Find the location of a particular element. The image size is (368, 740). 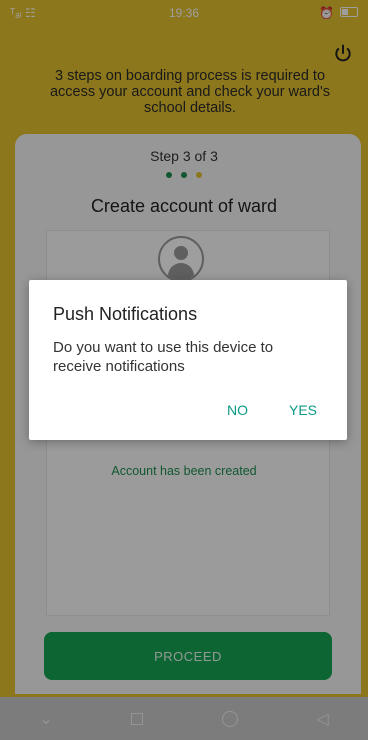

dialog-title: Push Notifications is located at coordinates (125, 314).